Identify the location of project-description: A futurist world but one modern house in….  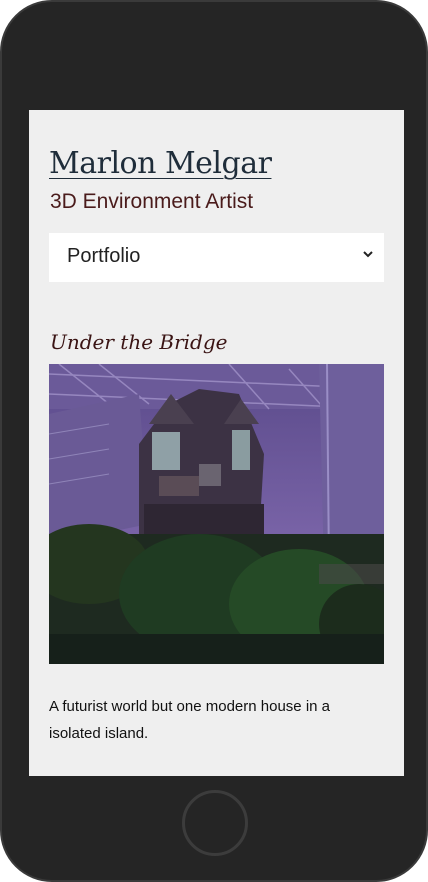
(190, 720).